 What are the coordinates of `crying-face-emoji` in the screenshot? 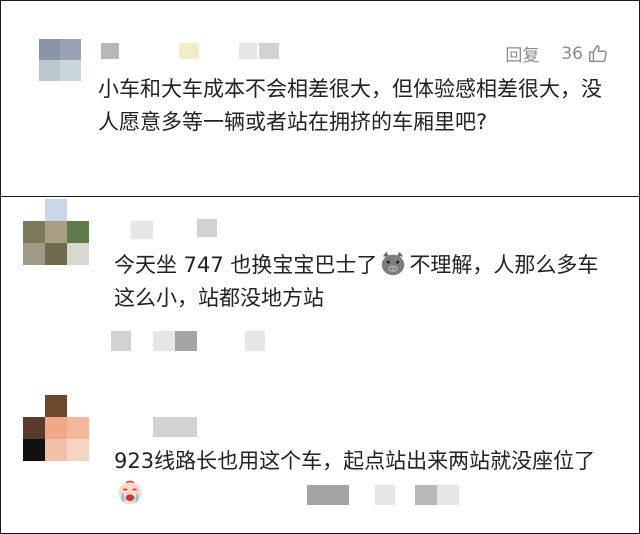 It's located at (130, 492).